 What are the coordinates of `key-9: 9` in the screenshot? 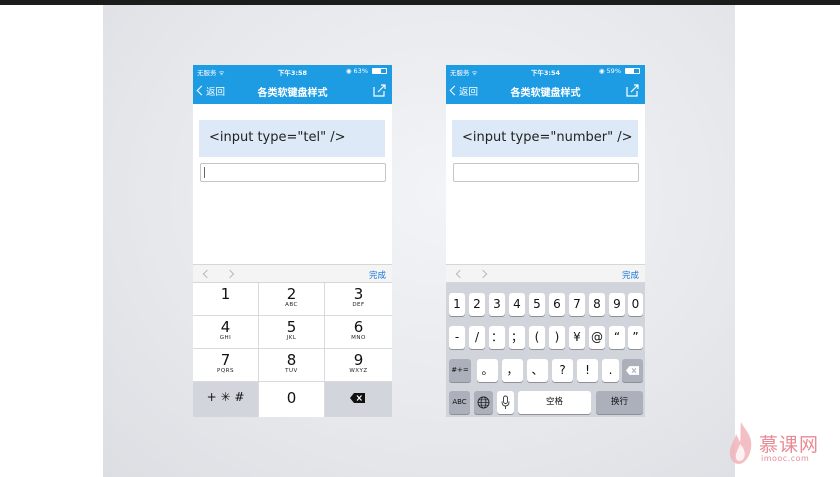 It's located at (617, 304).